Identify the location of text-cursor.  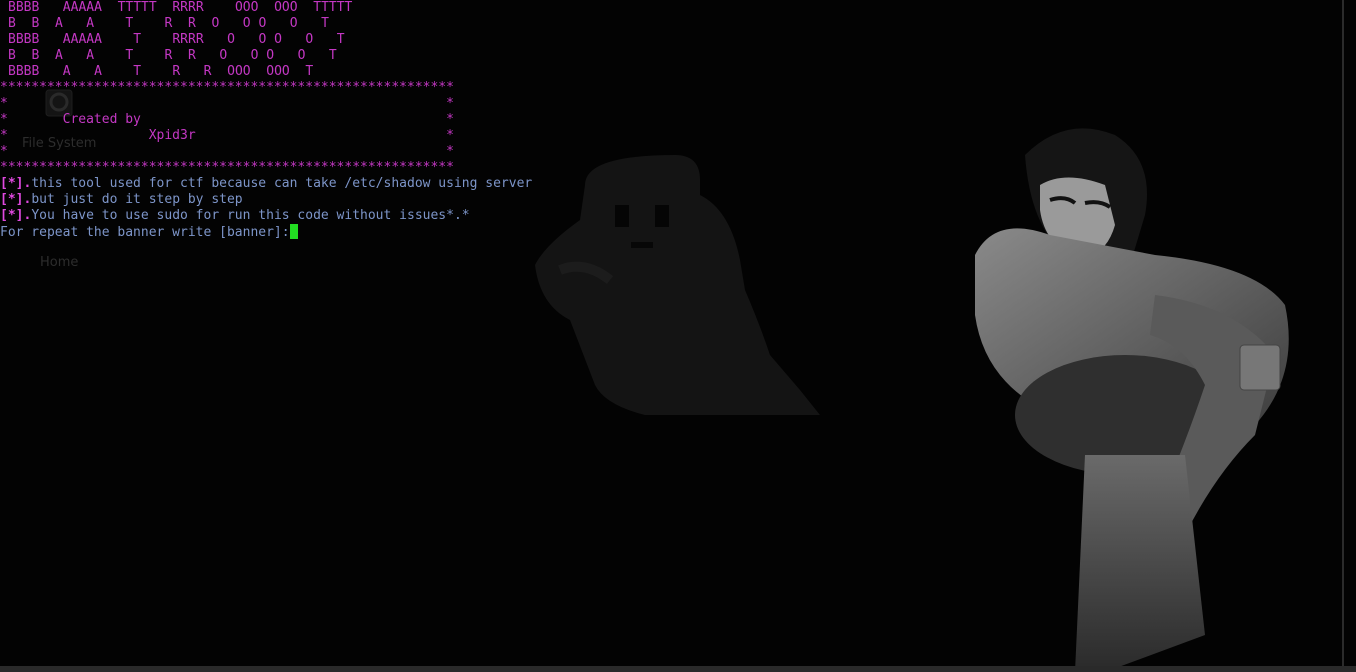
(293, 231).